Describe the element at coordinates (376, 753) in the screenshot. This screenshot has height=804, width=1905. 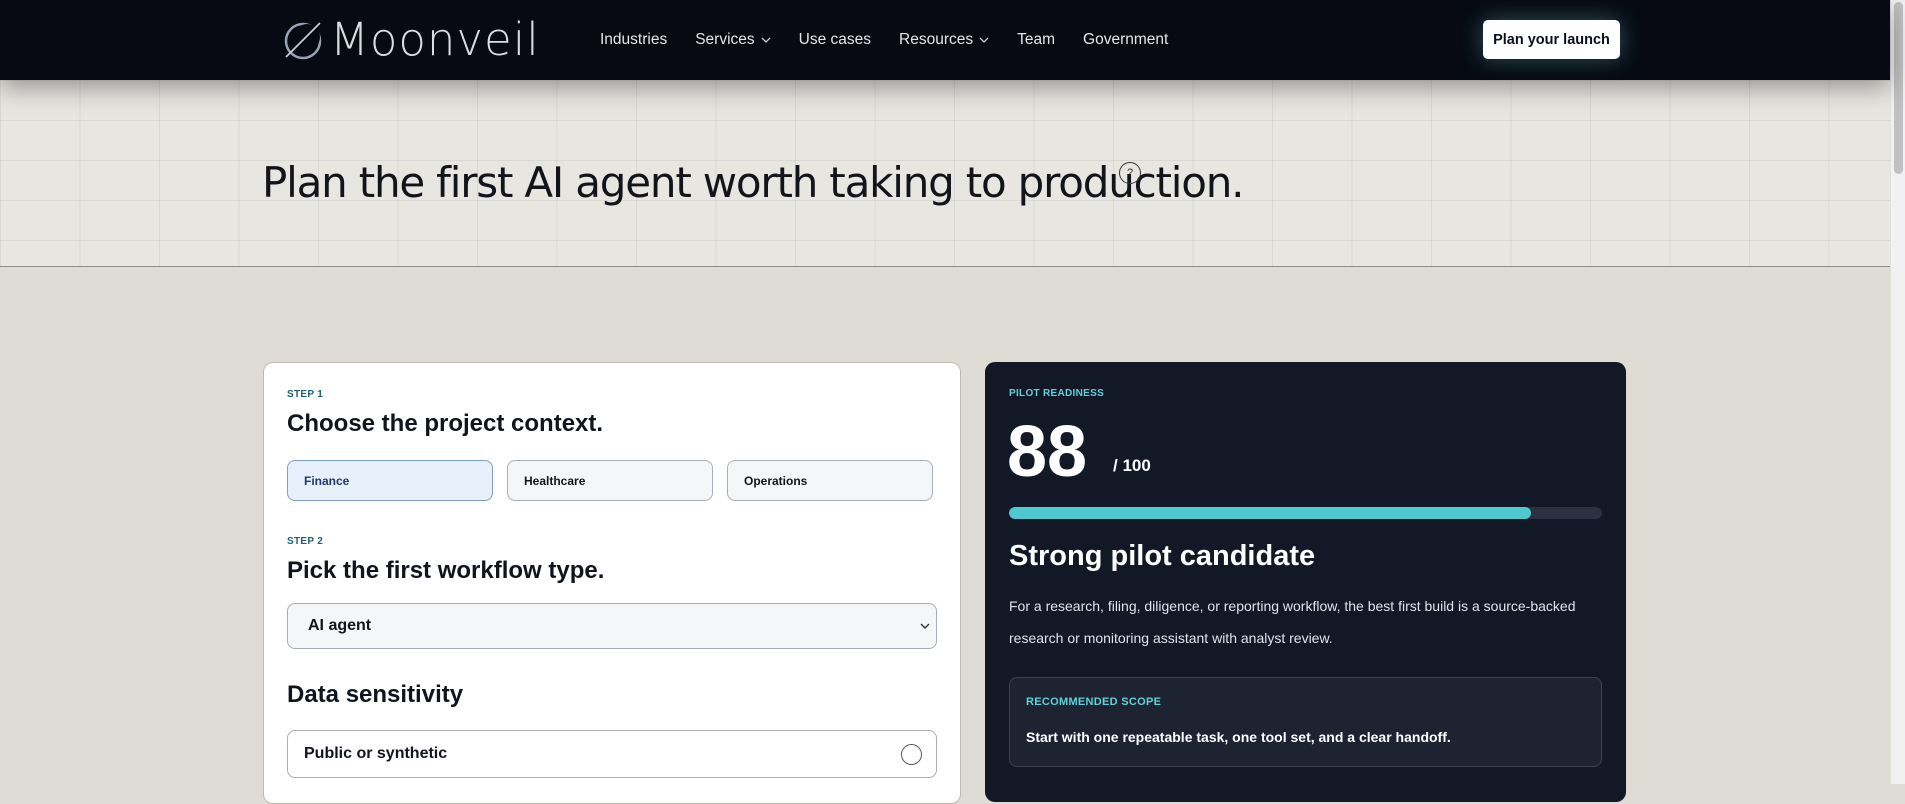
I see `sensitivity-option-label: Public or synthetic` at that location.